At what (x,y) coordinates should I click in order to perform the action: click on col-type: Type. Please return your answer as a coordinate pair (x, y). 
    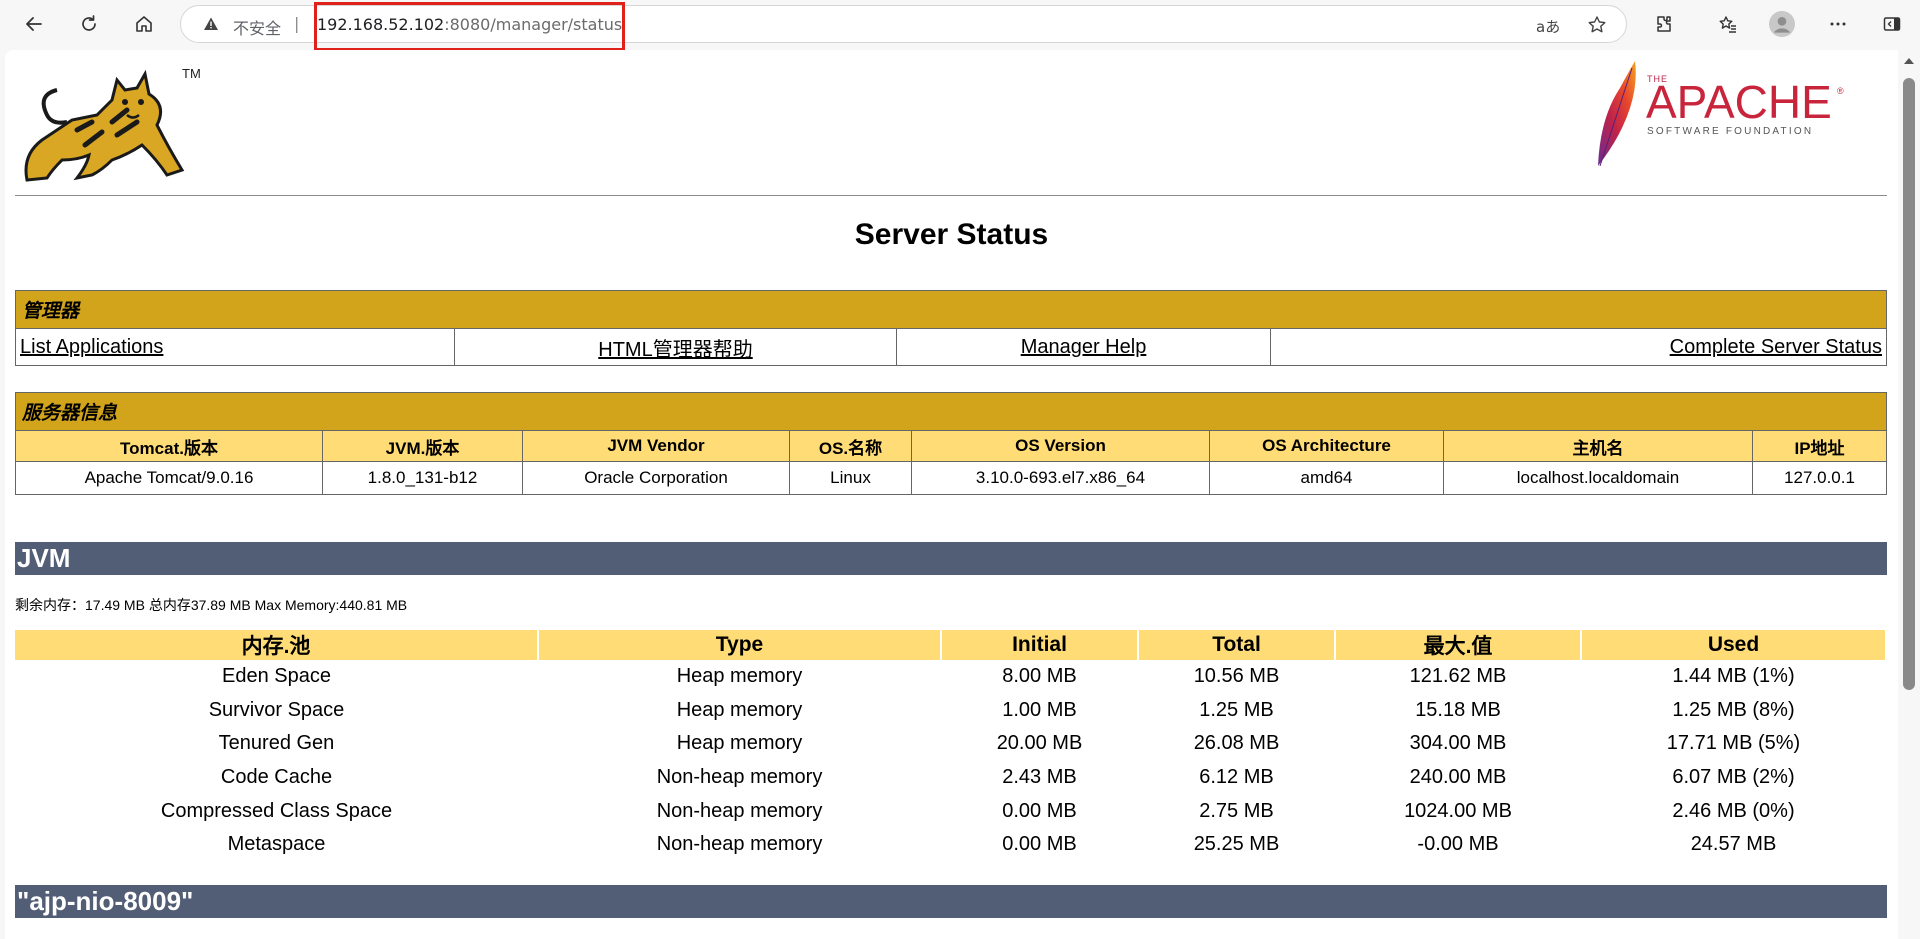
    Looking at the image, I should click on (740, 645).